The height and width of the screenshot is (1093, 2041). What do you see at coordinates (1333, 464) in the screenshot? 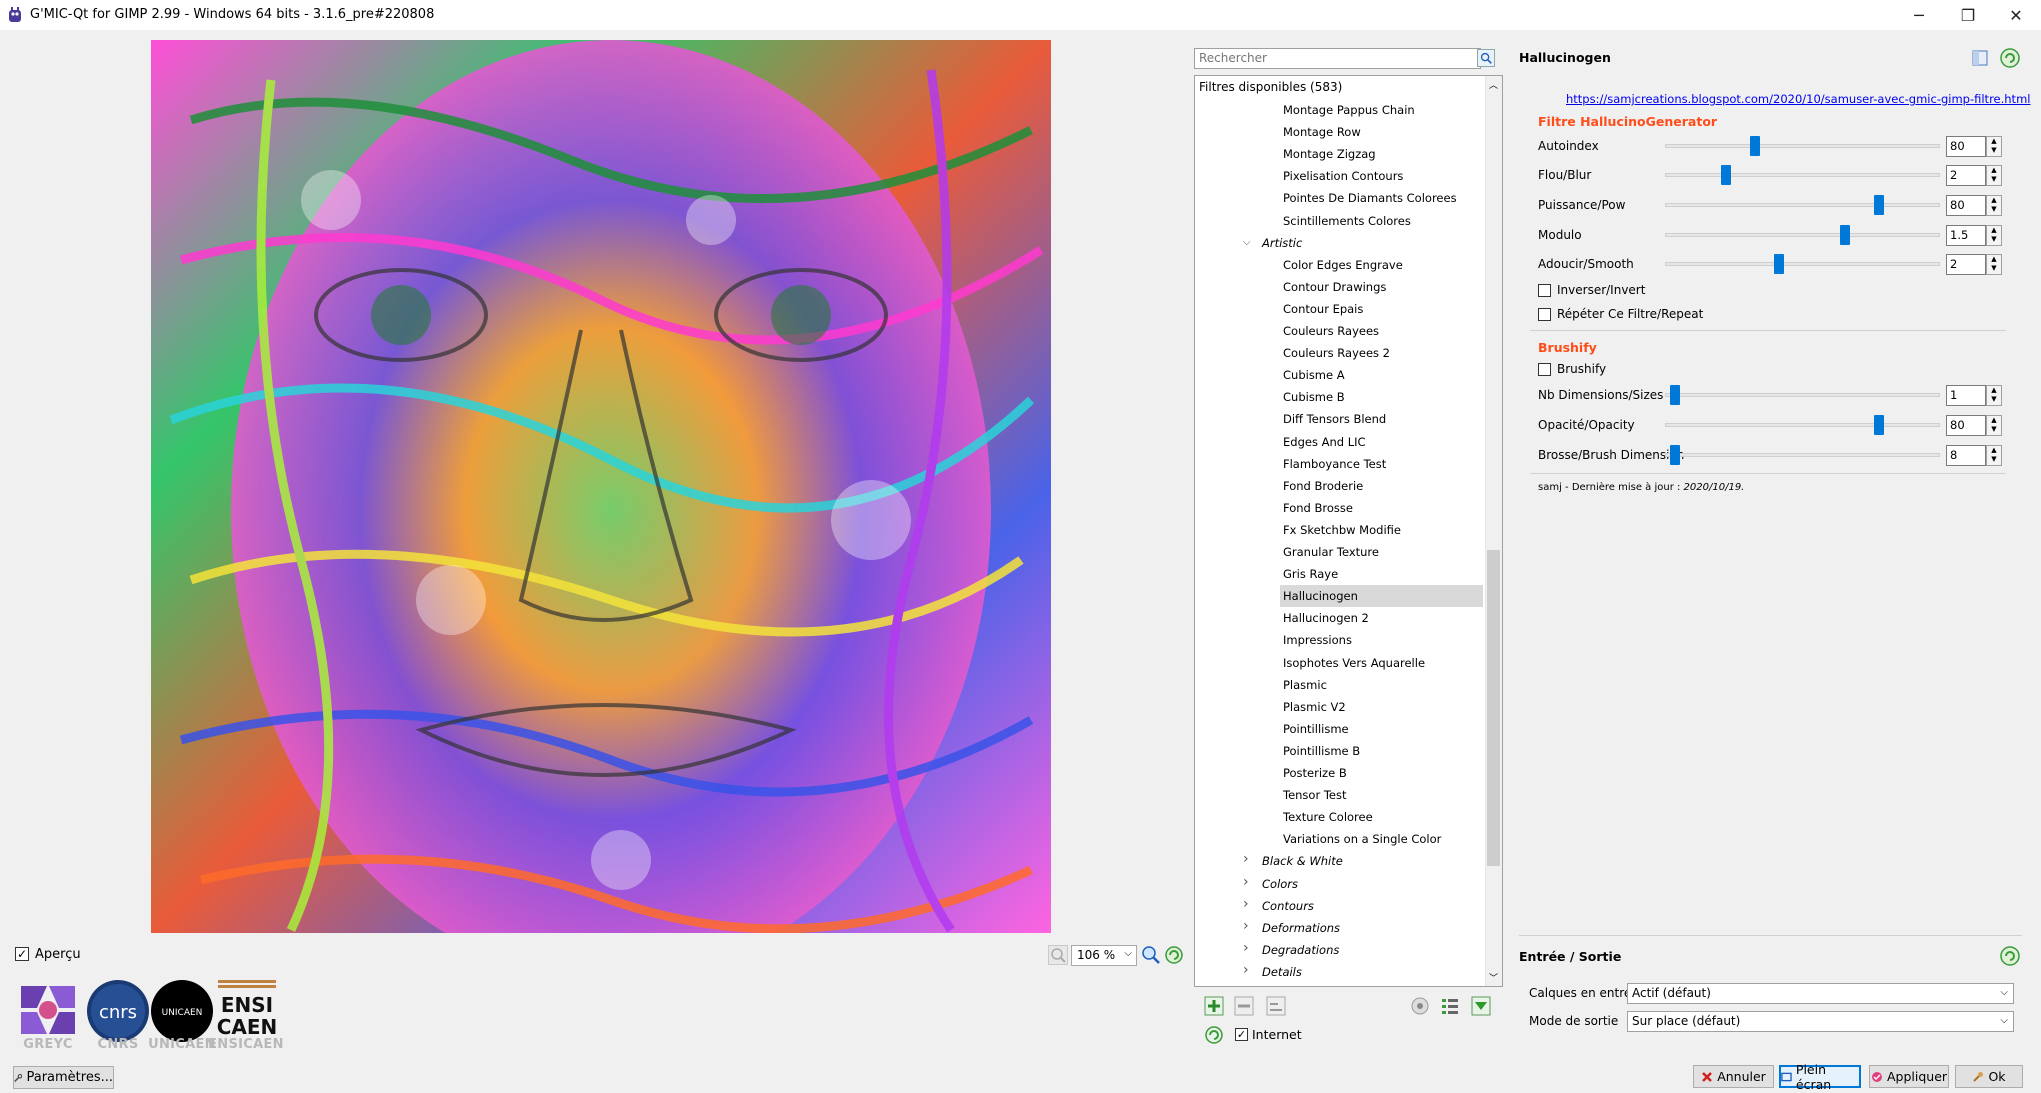
I see `tree-item: Flamboyance Test` at bounding box center [1333, 464].